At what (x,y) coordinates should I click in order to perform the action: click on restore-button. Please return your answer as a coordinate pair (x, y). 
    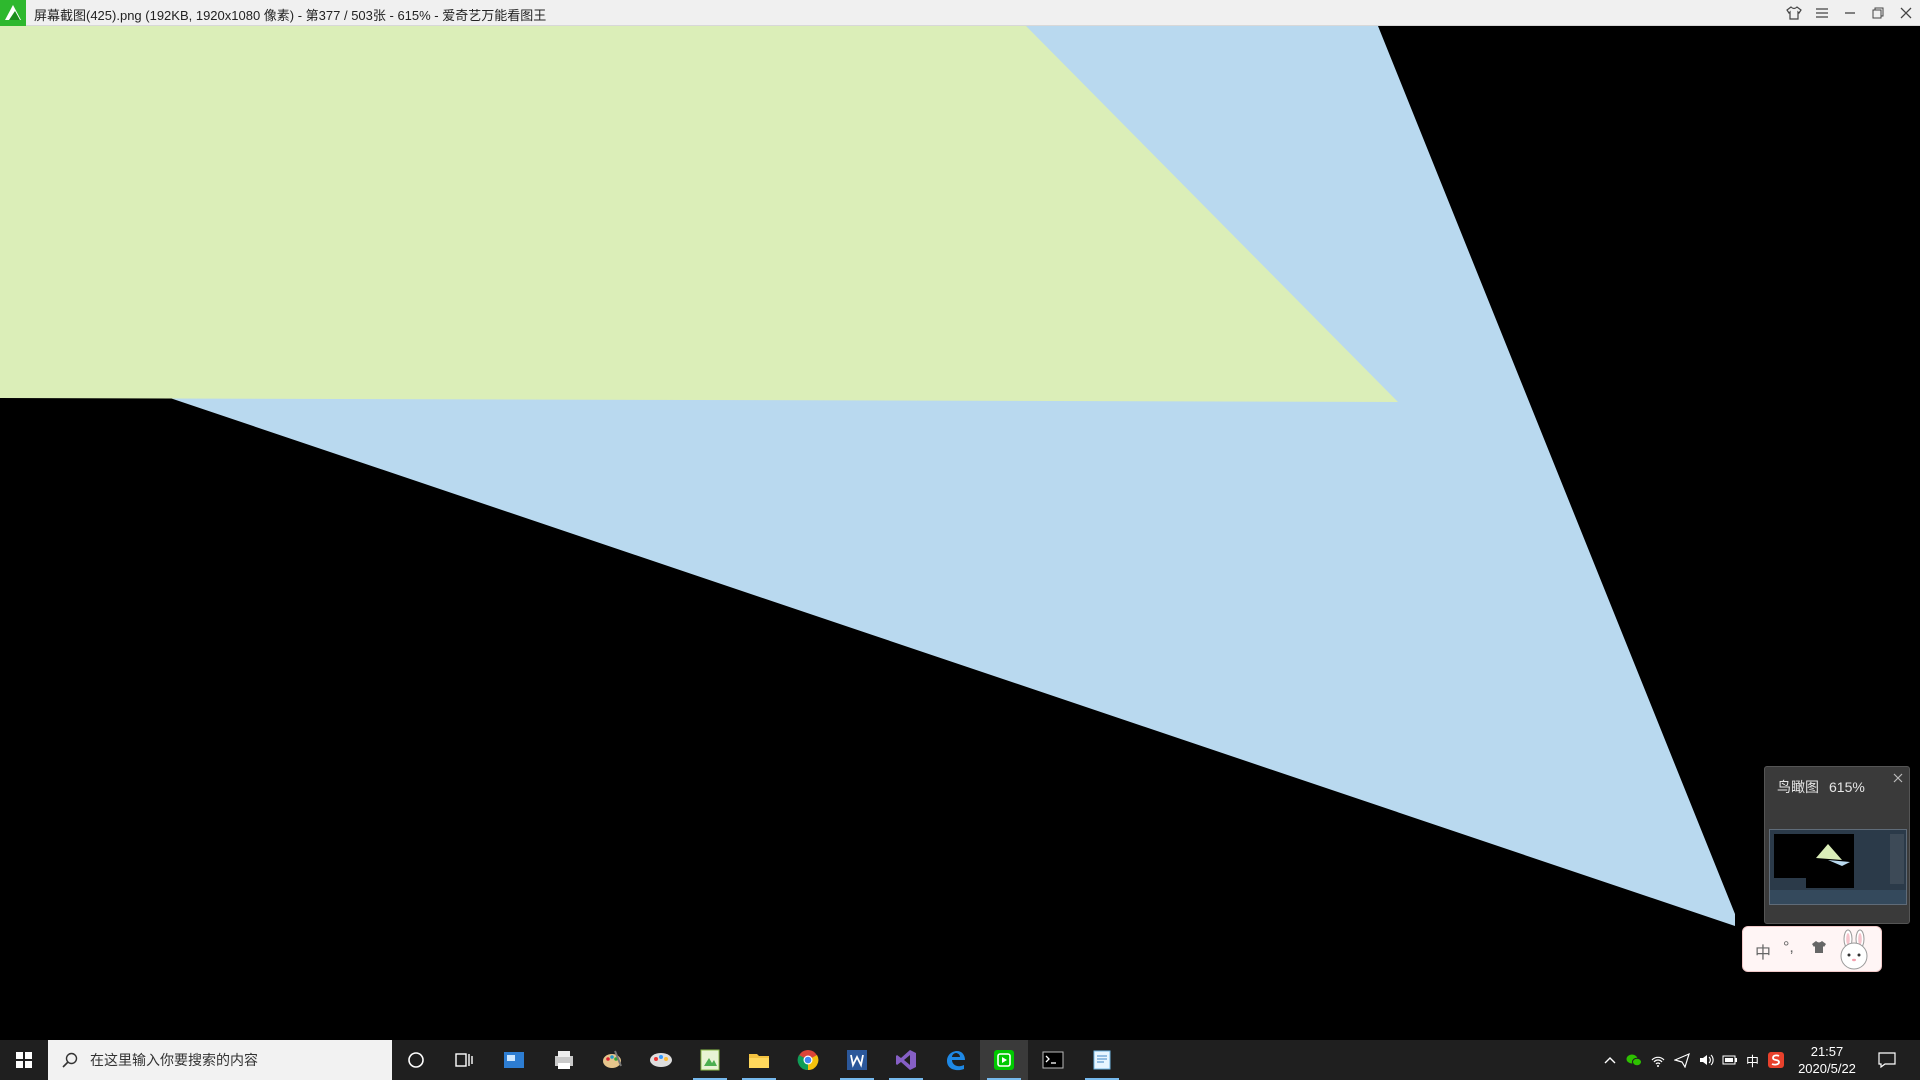
    Looking at the image, I should click on (1878, 13).